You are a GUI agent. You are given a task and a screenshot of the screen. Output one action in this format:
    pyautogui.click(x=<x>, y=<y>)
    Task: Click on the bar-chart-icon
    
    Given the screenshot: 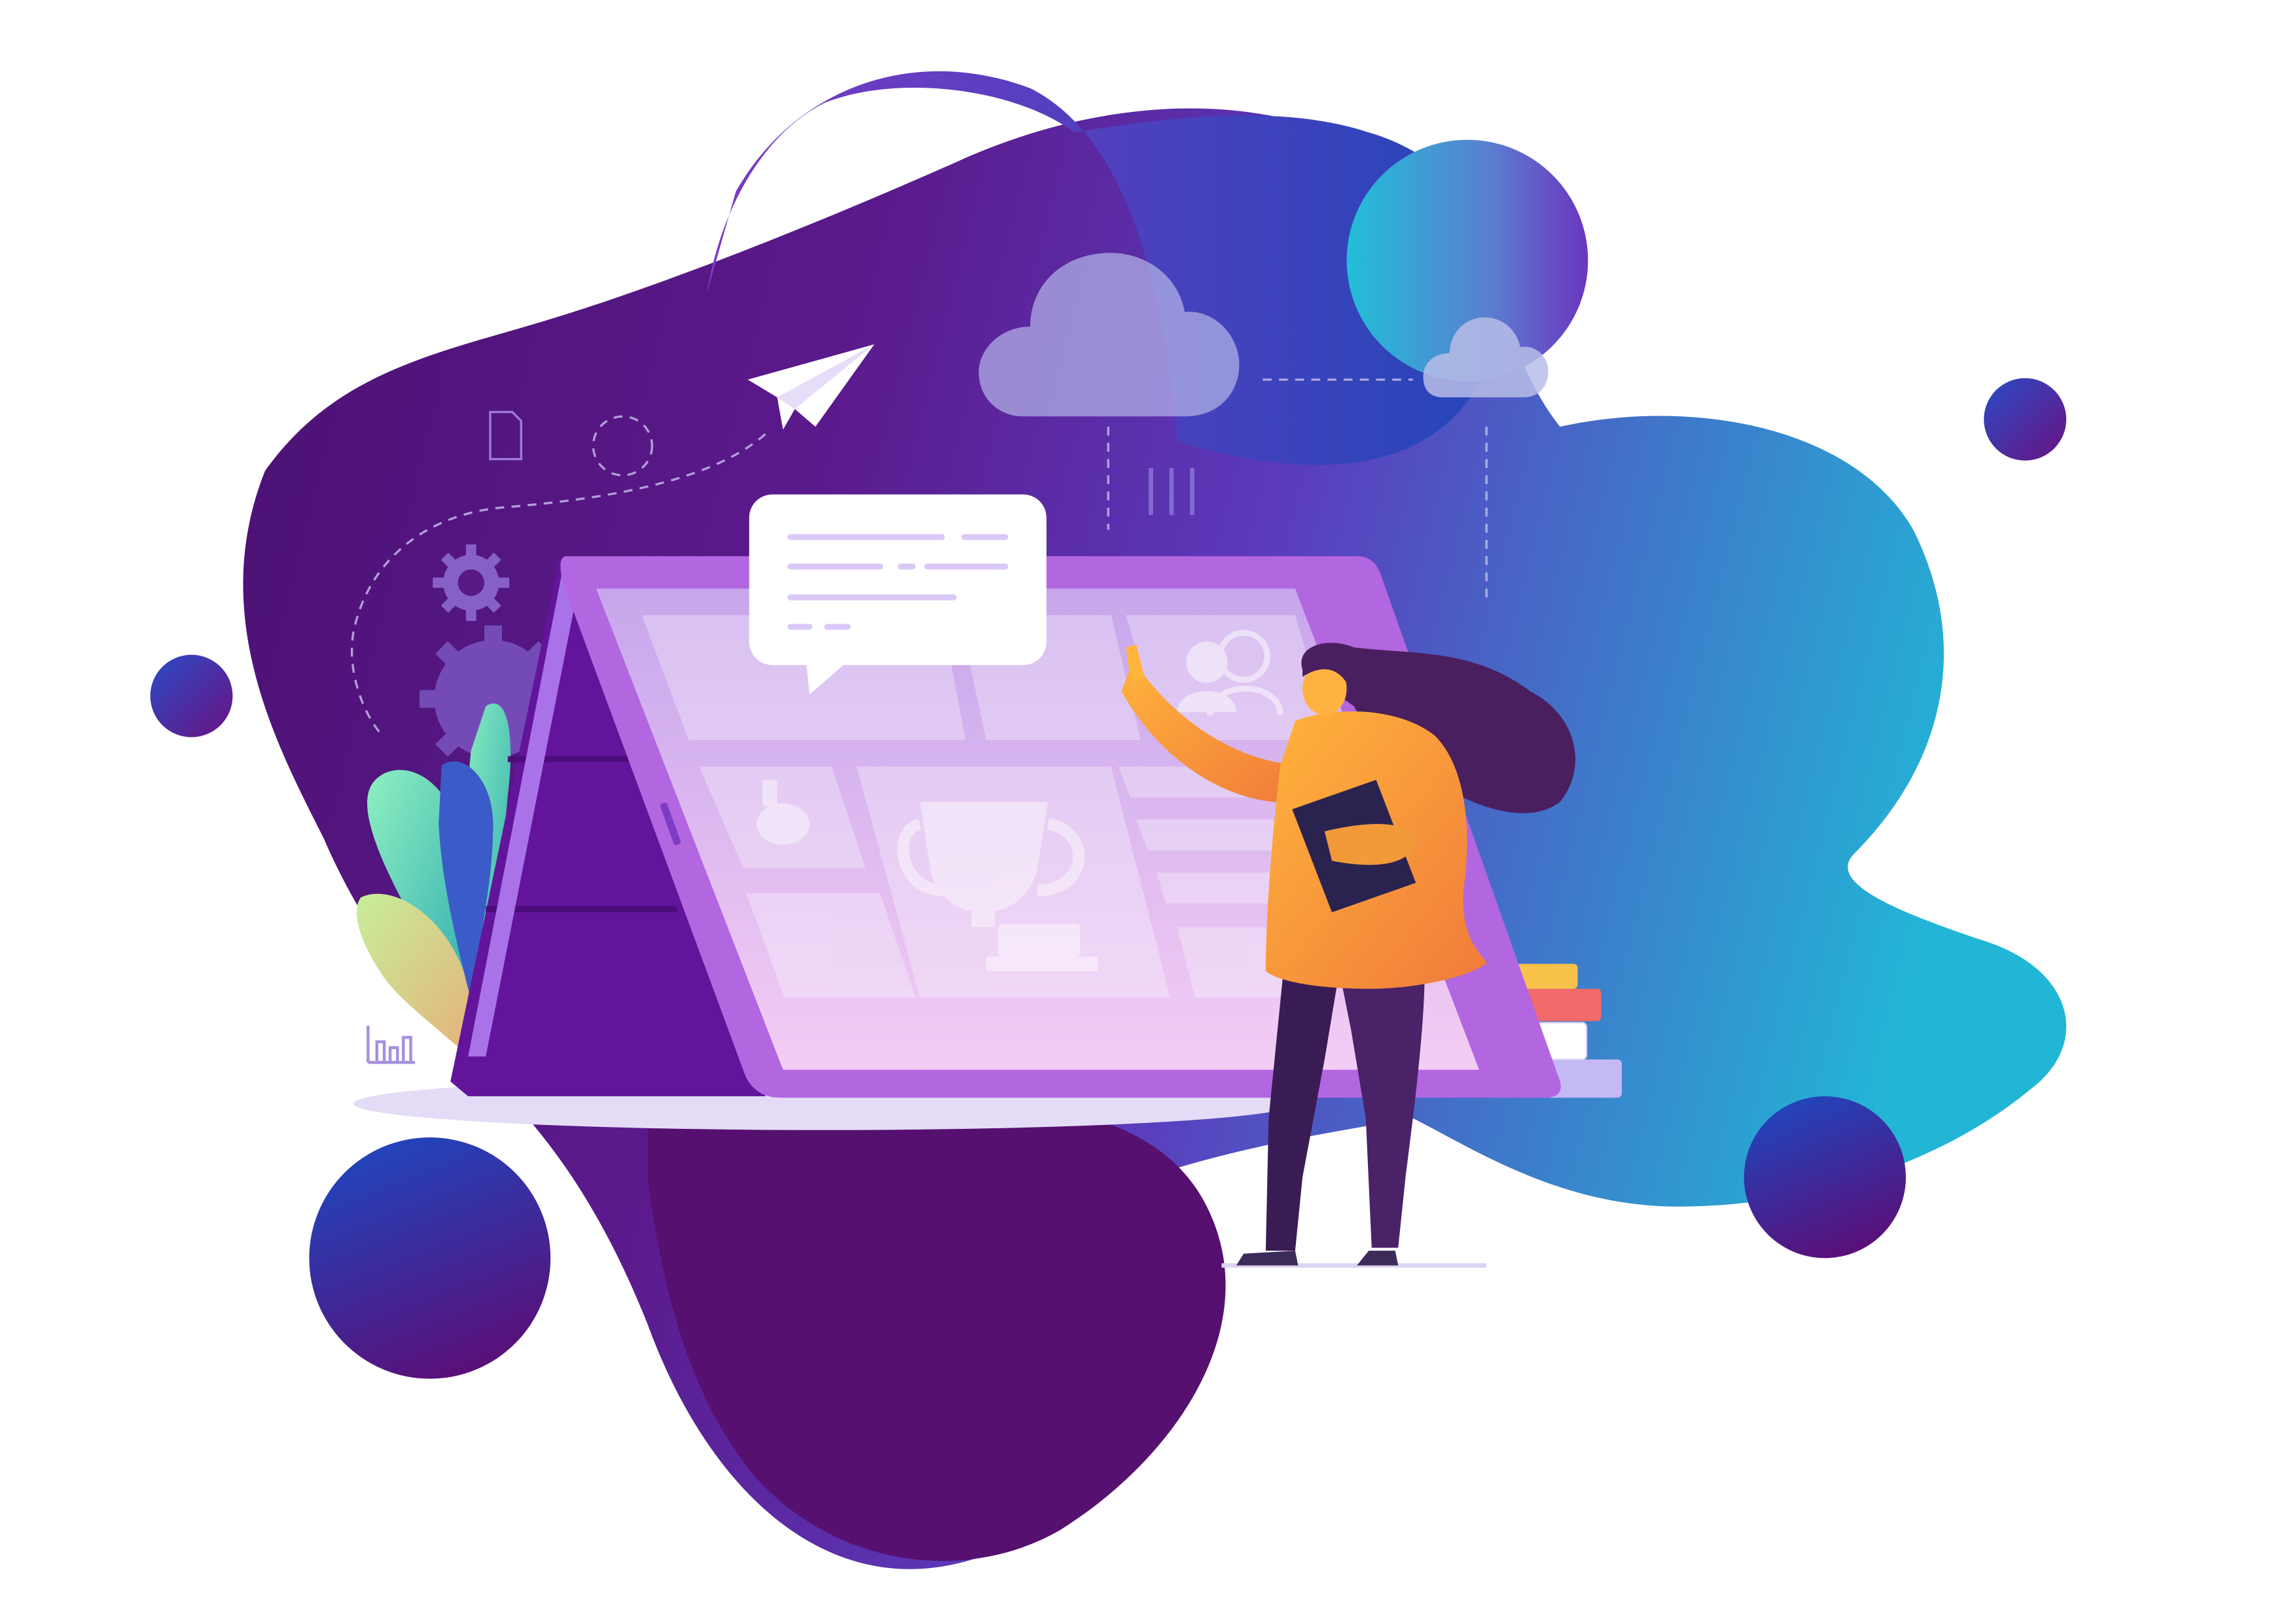 What is the action you would take?
    pyautogui.click(x=391, y=1045)
    